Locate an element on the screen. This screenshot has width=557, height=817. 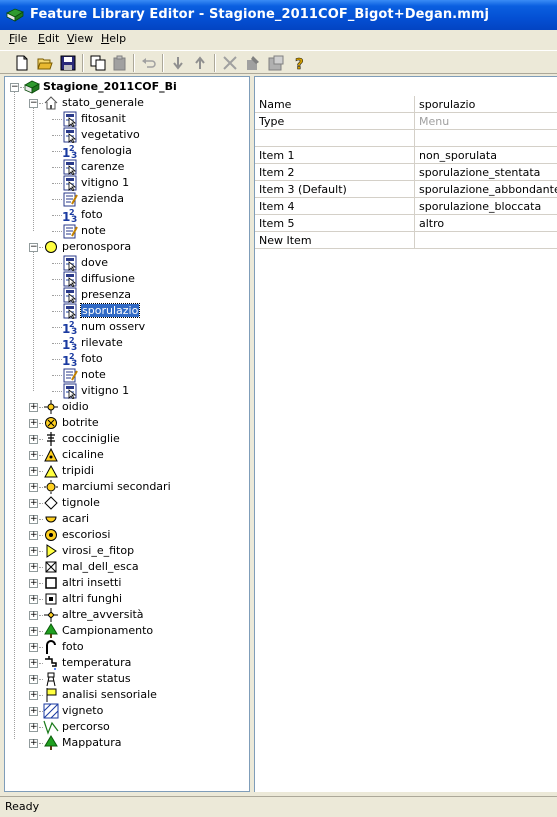
undo-button is located at coordinates (149, 63).